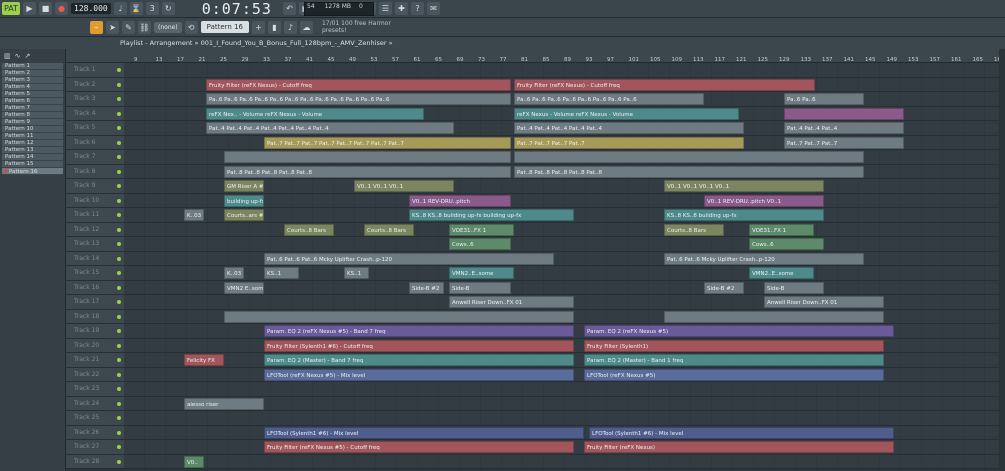 This screenshot has height=471, width=1005. What do you see at coordinates (7, 56) in the screenshot?
I see `piano-icon: ▥` at bounding box center [7, 56].